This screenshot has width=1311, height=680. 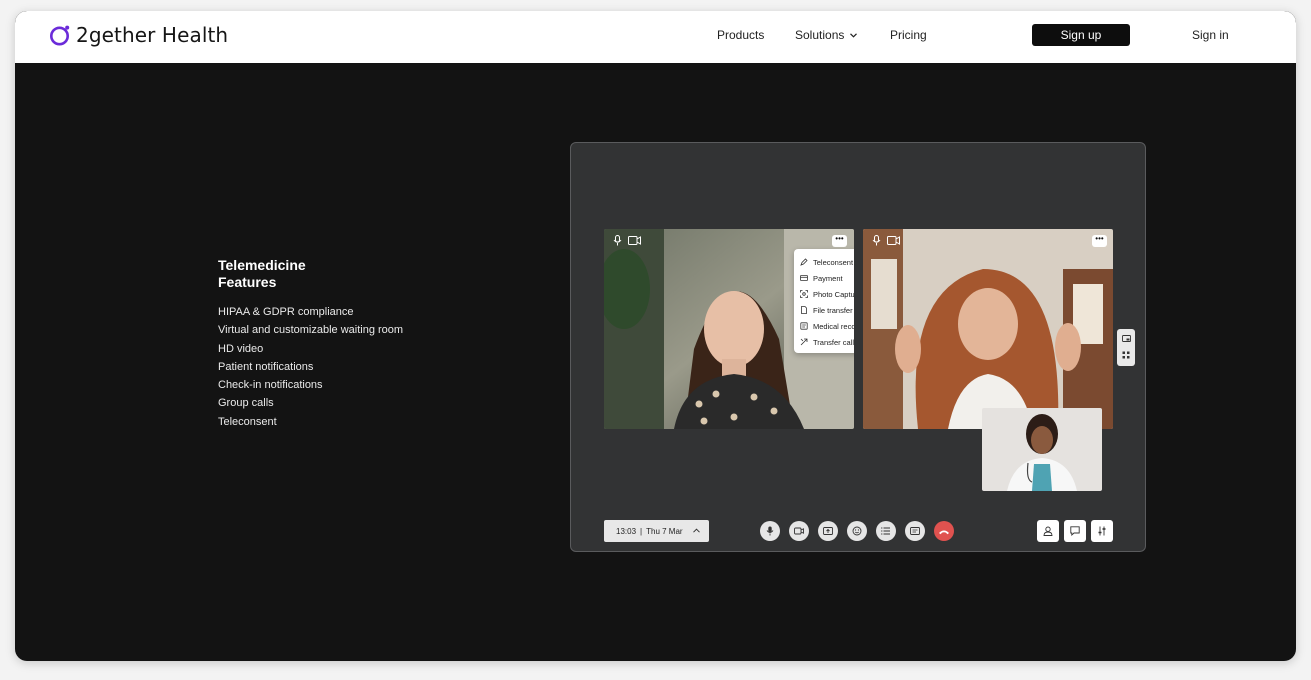 I want to click on menu-item-label: Payment, so click(x=828, y=278).